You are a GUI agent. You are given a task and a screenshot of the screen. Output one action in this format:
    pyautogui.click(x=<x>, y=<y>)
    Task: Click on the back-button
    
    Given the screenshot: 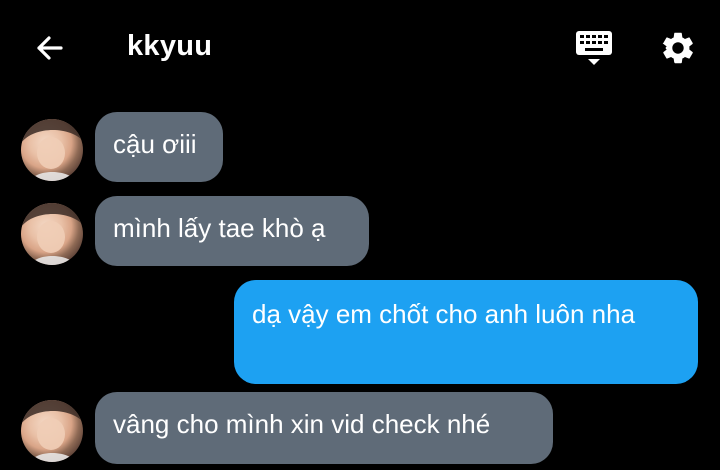 What is the action you would take?
    pyautogui.click(x=49, y=50)
    